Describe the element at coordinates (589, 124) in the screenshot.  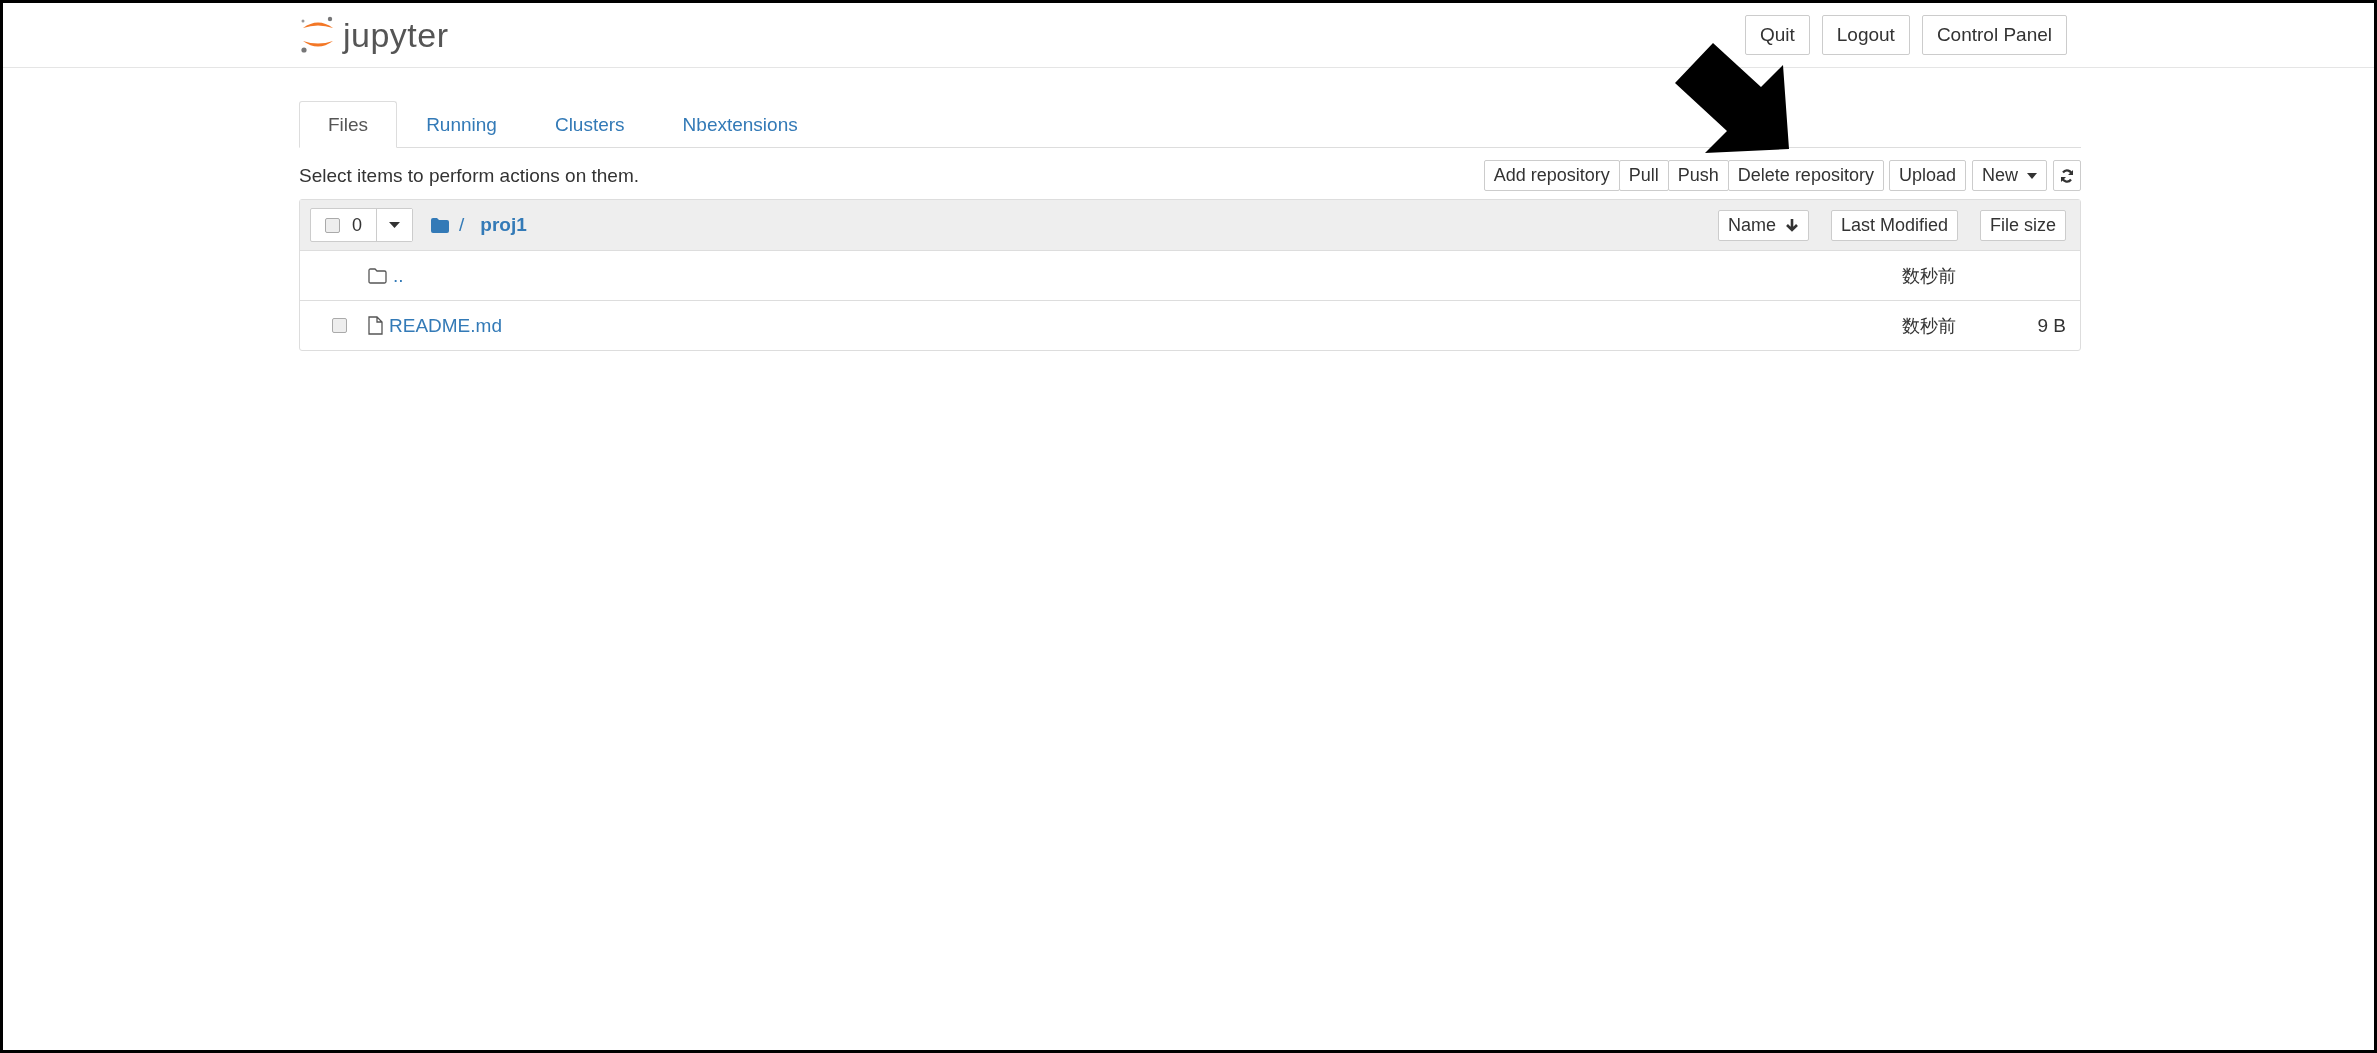
I see `tab: Clusters` at that location.